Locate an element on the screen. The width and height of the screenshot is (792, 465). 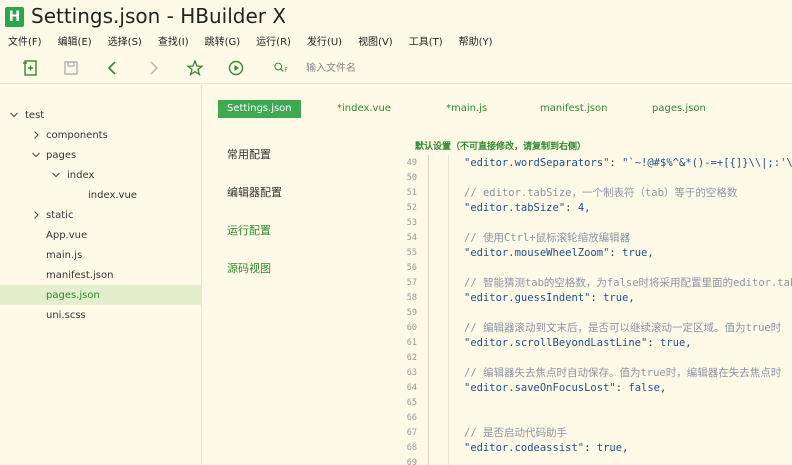
code-line: 66 is located at coordinates (587, 418).